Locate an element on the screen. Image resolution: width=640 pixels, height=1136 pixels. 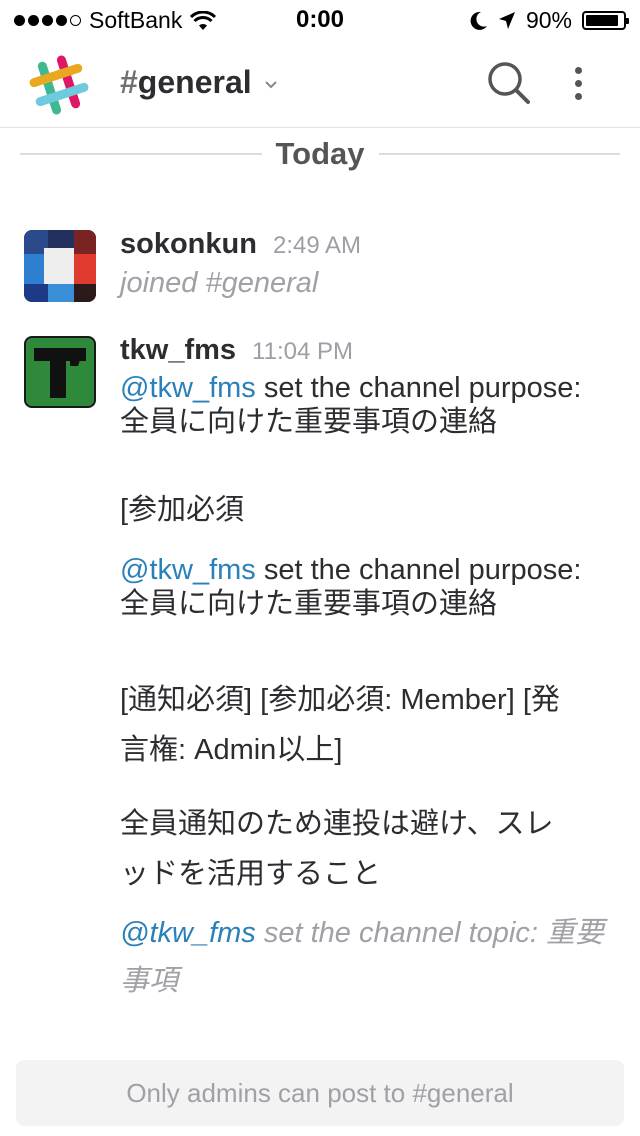
status-right: 90% is located at coordinates (549, 20).